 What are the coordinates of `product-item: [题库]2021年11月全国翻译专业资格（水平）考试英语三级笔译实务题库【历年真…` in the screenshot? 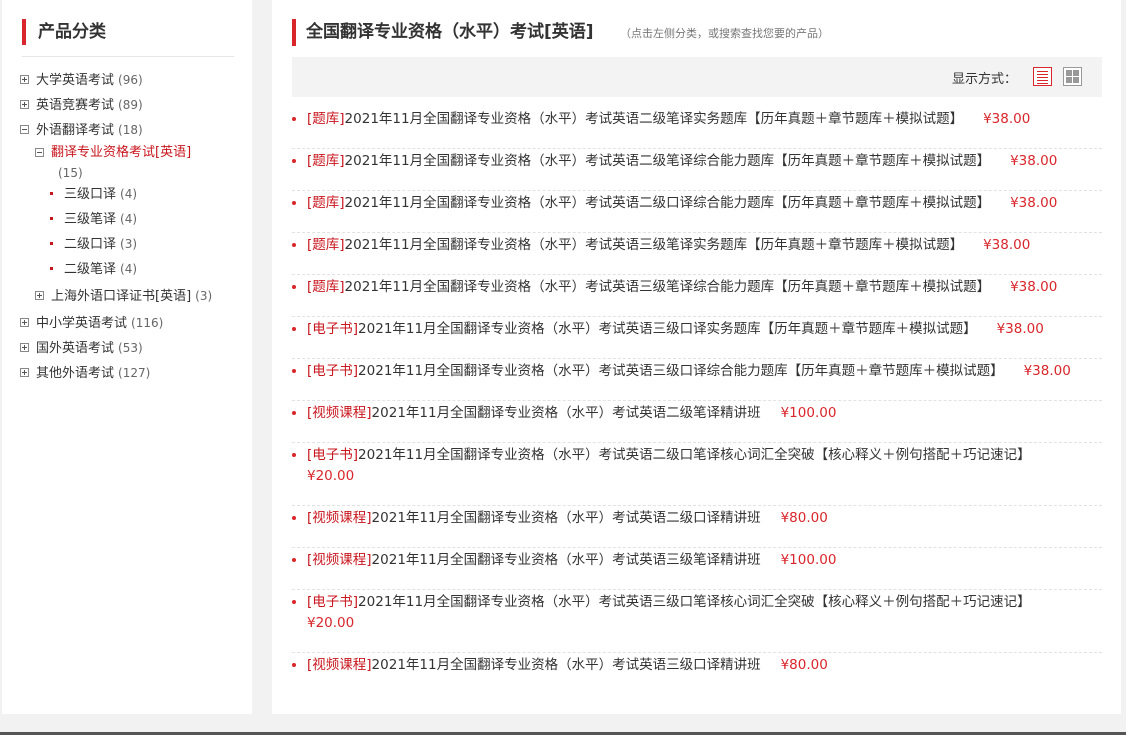 It's located at (697, 254).